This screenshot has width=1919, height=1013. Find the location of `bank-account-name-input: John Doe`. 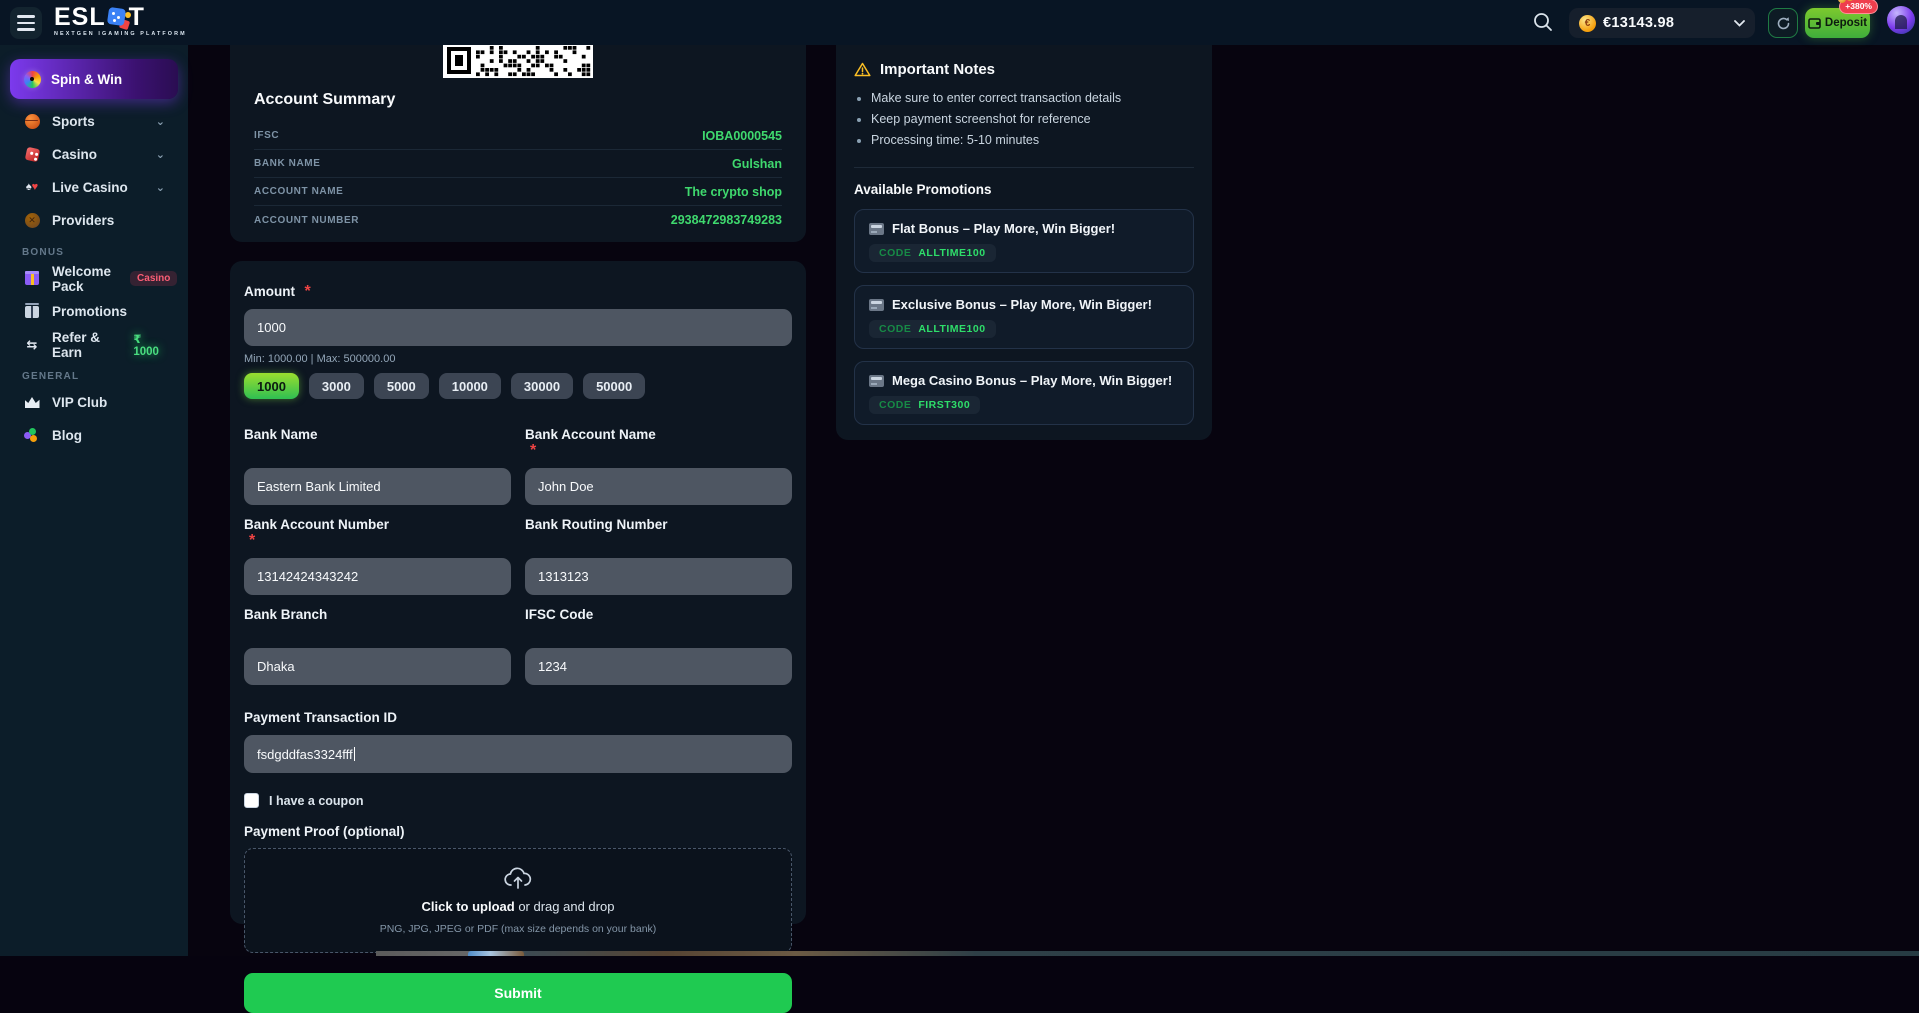

bank-account-name-input: John Doe is located at coordinates (658, 486).